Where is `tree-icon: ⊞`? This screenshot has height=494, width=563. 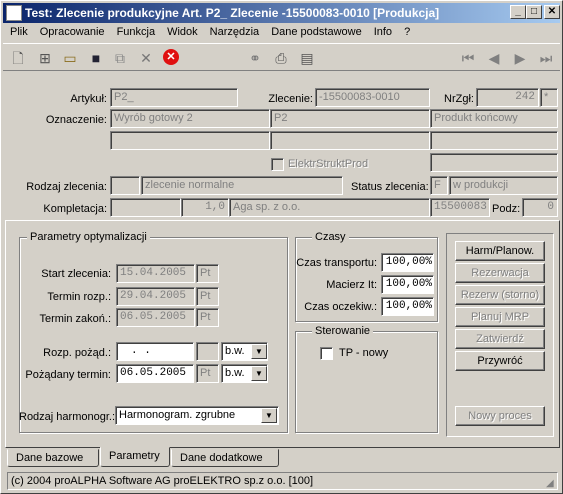 tree-icon: ⊞ is located at coordinates (45, 58).